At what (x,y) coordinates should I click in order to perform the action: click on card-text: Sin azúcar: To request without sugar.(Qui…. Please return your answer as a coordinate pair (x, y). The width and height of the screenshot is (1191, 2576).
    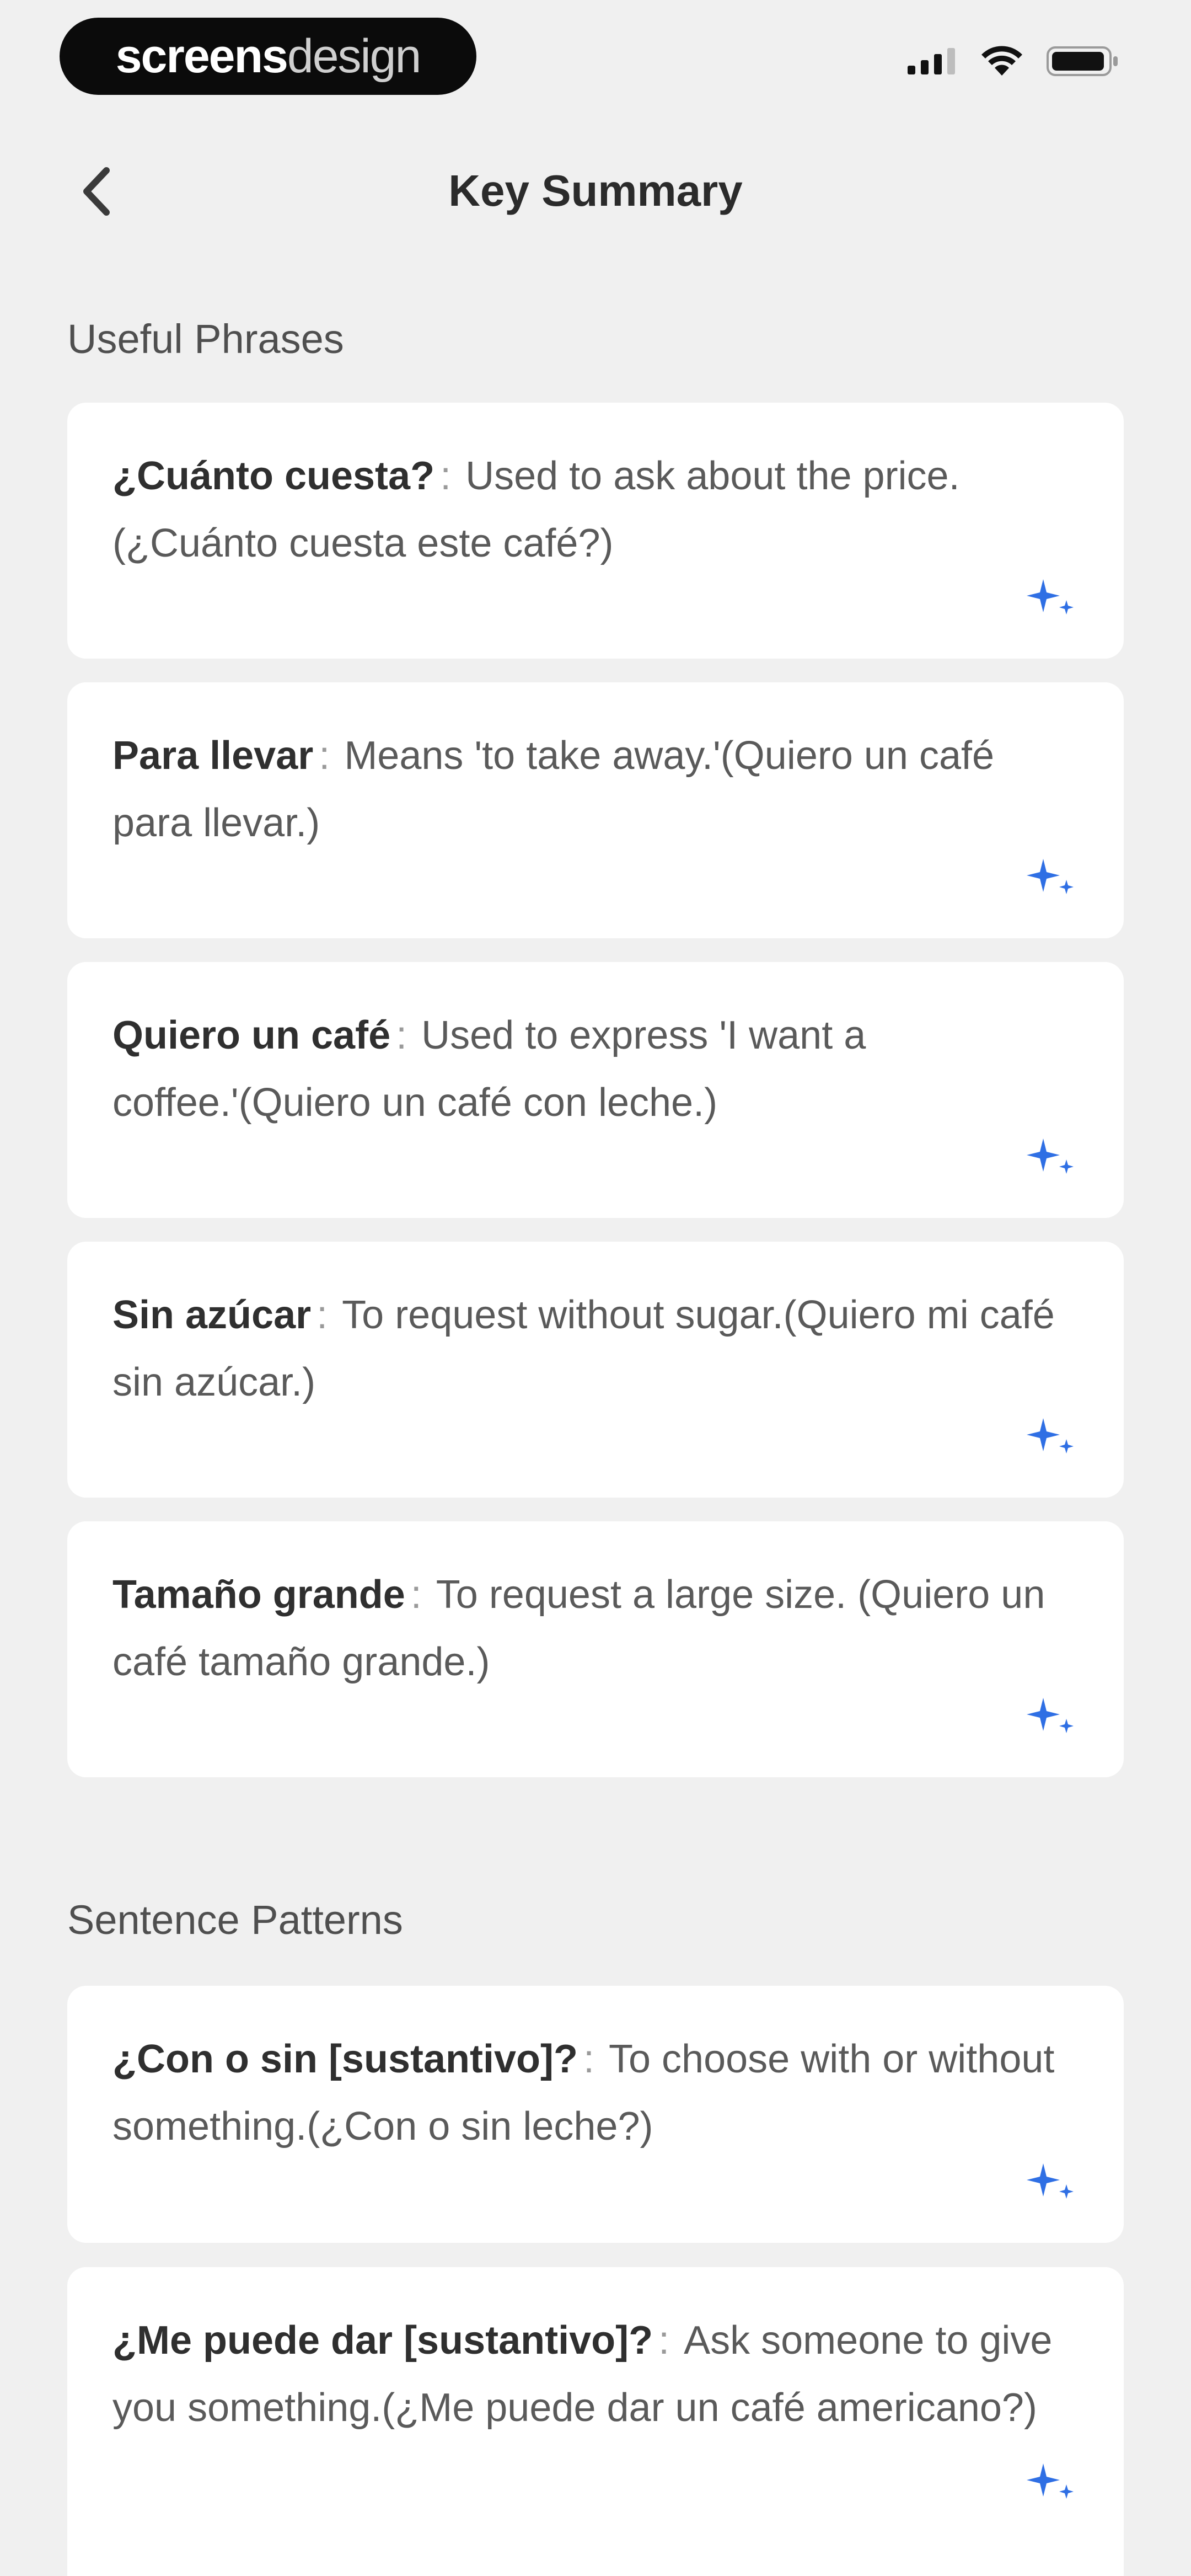
    Looking at the image, I should click on (594, 1348).